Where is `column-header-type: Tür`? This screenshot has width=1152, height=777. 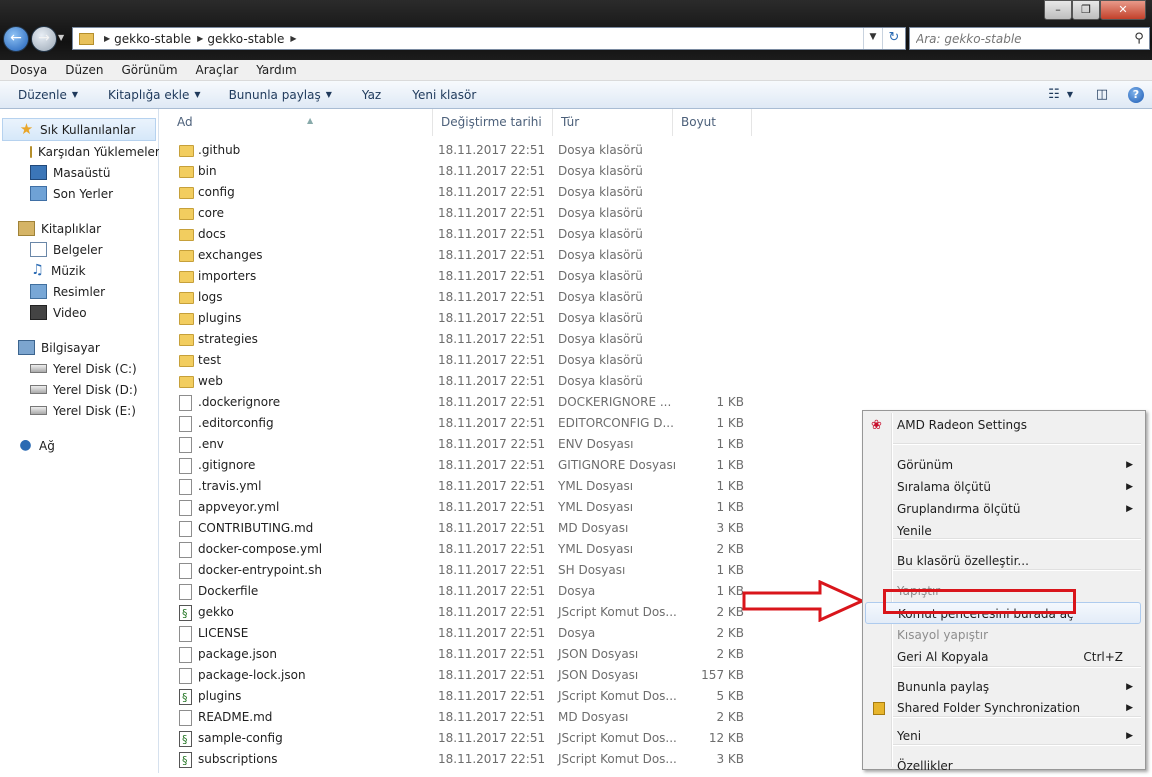 column-header-type: Tür is located at coordinates (613, 122).